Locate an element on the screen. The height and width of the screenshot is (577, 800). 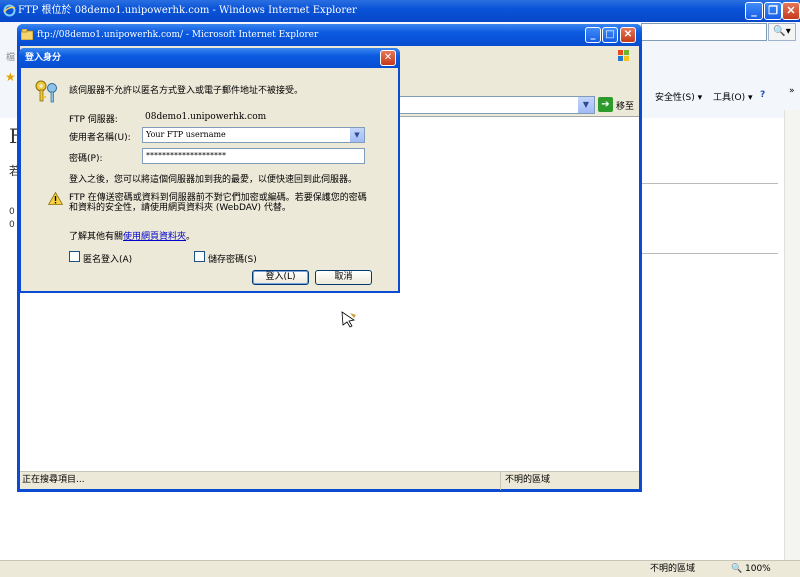
inner-status-bar: 正在搜尋項目... 不明的區域 is located at coordinates (329, 480).